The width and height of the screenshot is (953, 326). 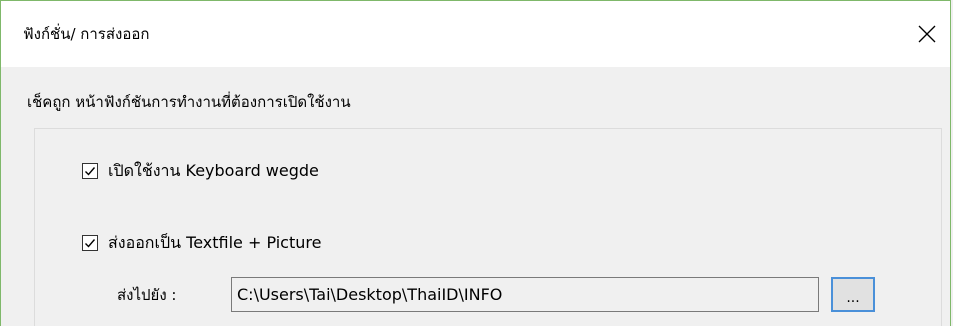 I want to click on close-button, so click(x=927, y=34).